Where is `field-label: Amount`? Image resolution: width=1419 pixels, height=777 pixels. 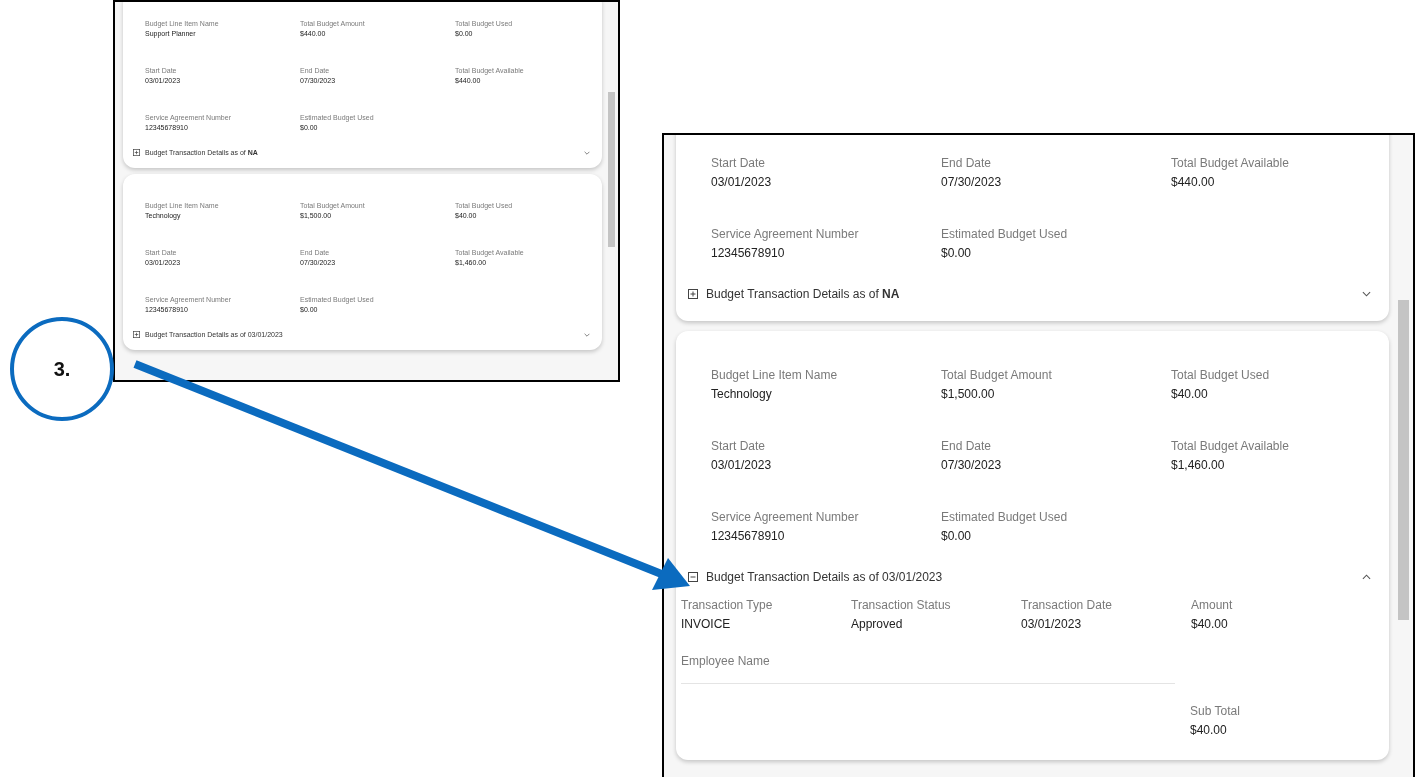 field-label: Amount is located at coordinates (1212, 605).